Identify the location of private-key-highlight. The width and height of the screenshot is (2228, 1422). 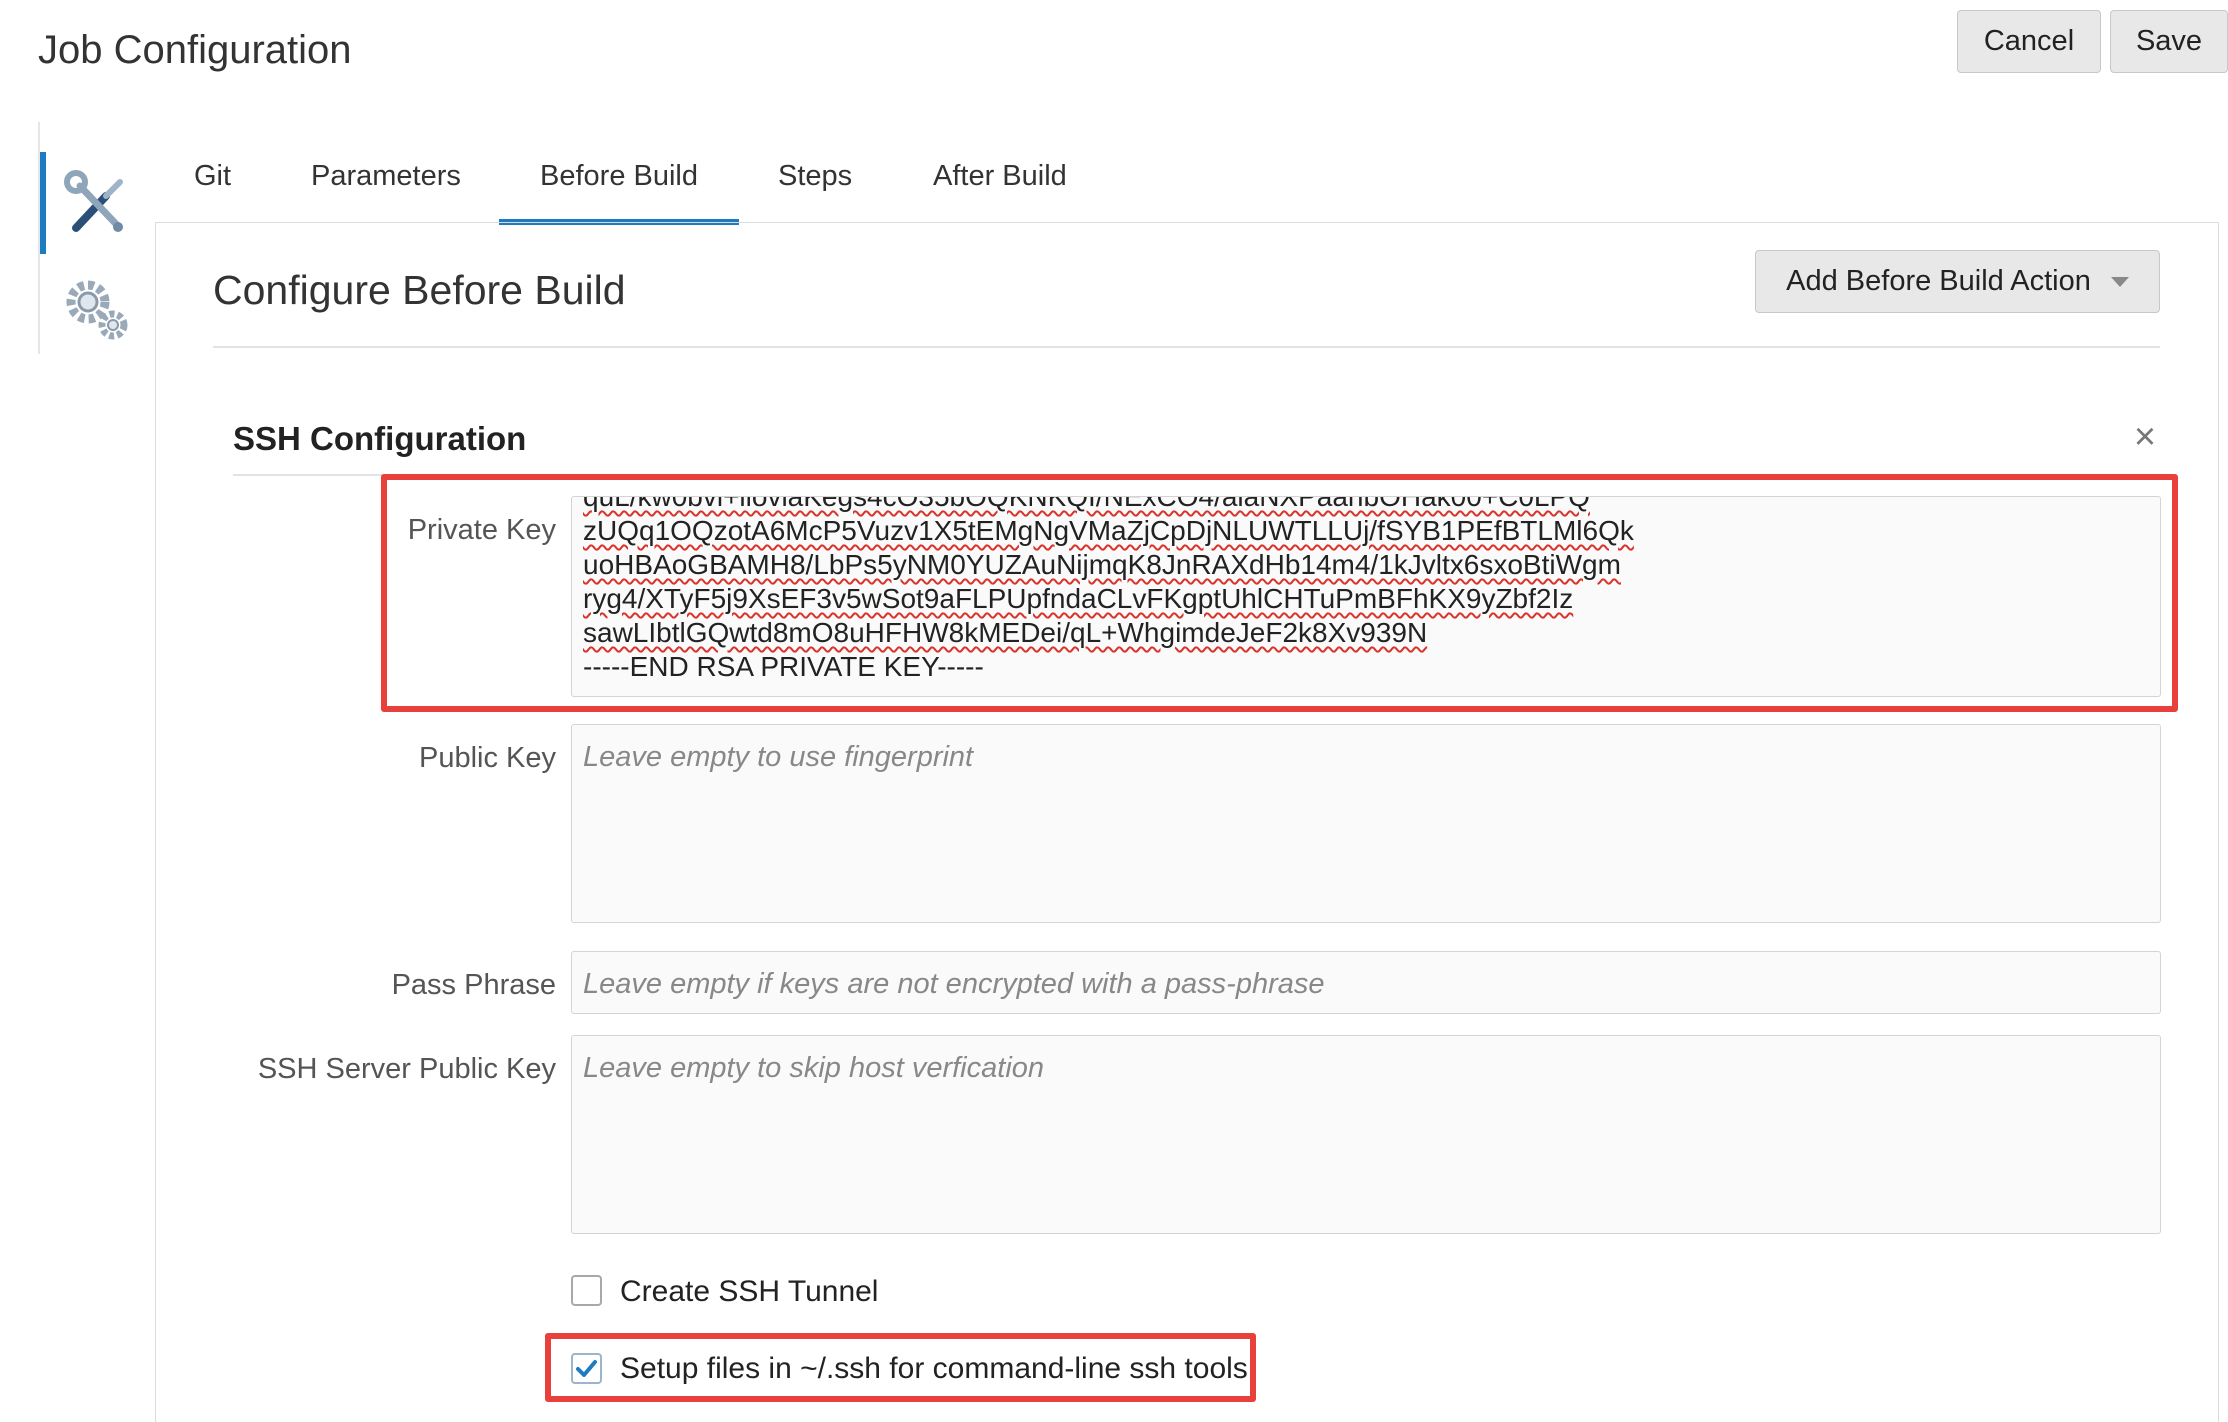
(1279, 593).